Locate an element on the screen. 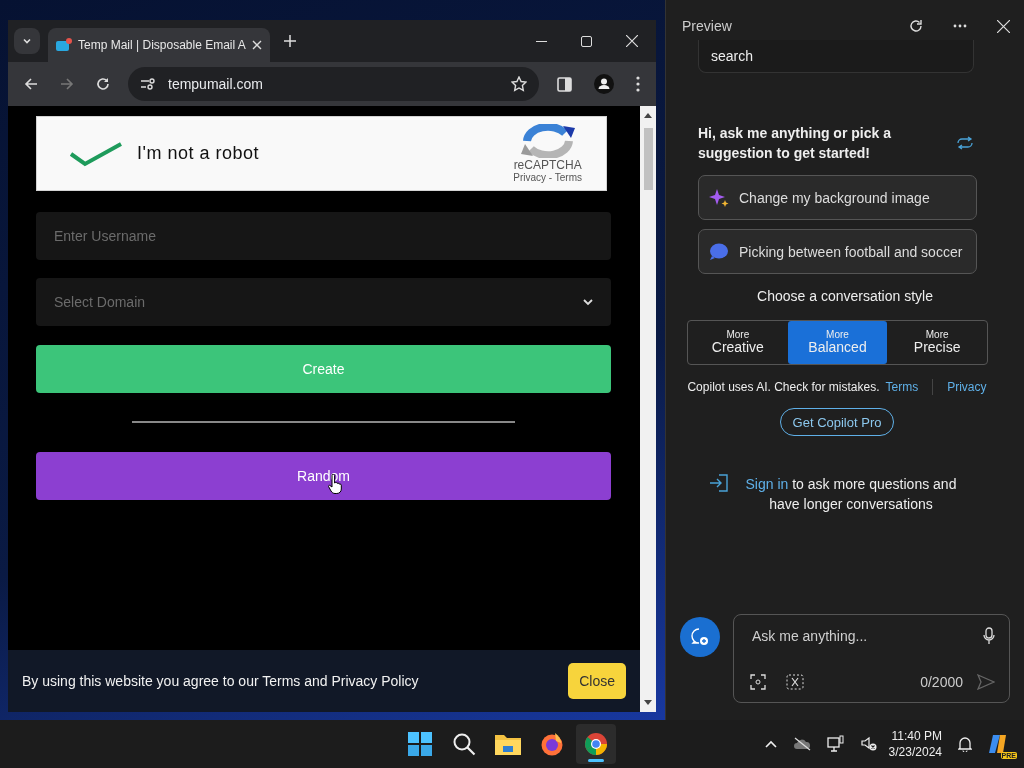 The image size is (1024, 768). search-text: search is located at coordinates (732, 56).